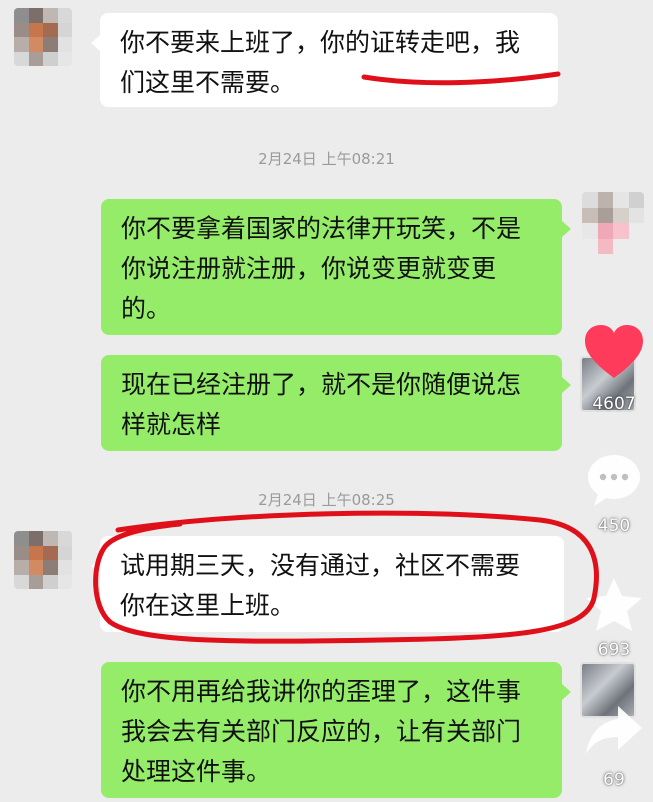 Image resolution: width=653 pixels, height=802 pixels. I want to click on message-text: 你不要拿着国家的法律开玩笑，不是你说注册就注册，你说变更就变更的。, so click(321, 268).